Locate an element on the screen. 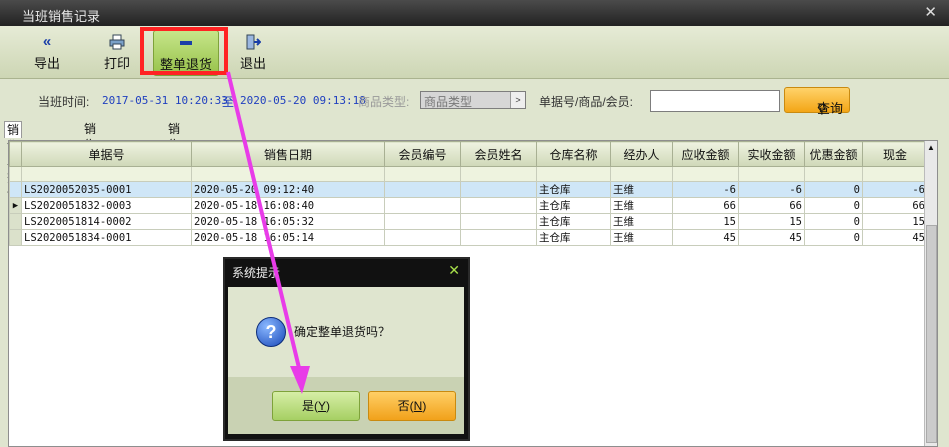  dialog-close-icon: ✕ is located at coordinates (454, 270).